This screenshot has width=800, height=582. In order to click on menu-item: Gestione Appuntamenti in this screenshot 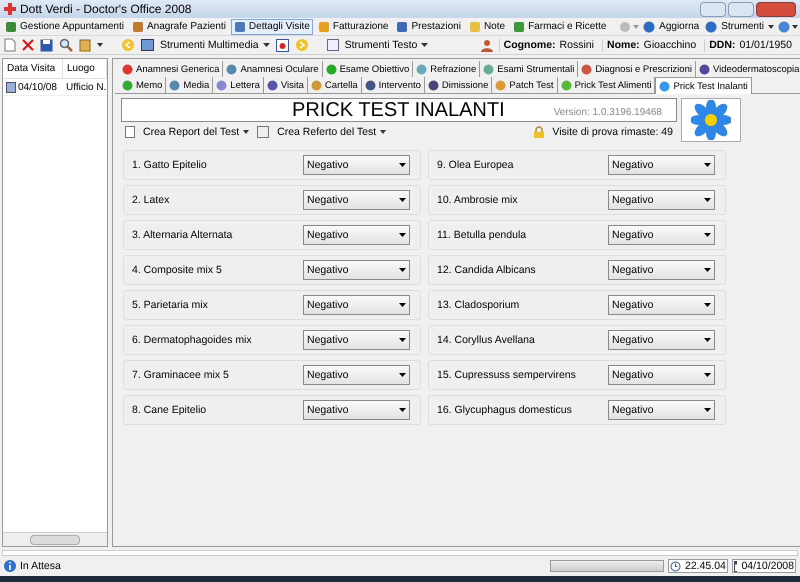, I will do `click(64, 26)`.